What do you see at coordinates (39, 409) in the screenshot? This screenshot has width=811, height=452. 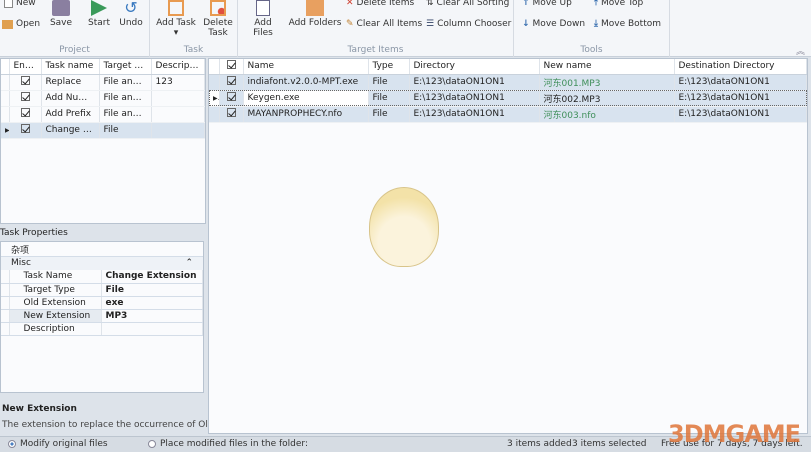 I see `help-title: New Extension` at bounding box center [39, 409].